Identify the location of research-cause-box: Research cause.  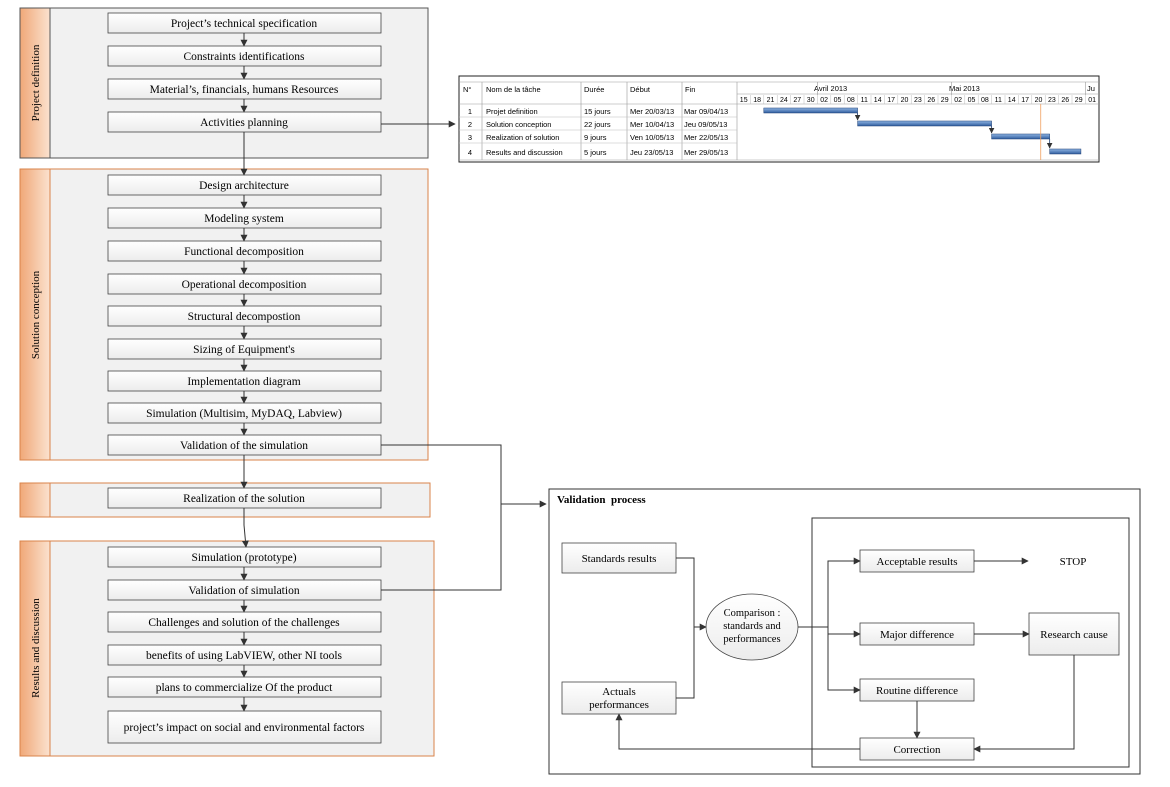
(1074, 634).